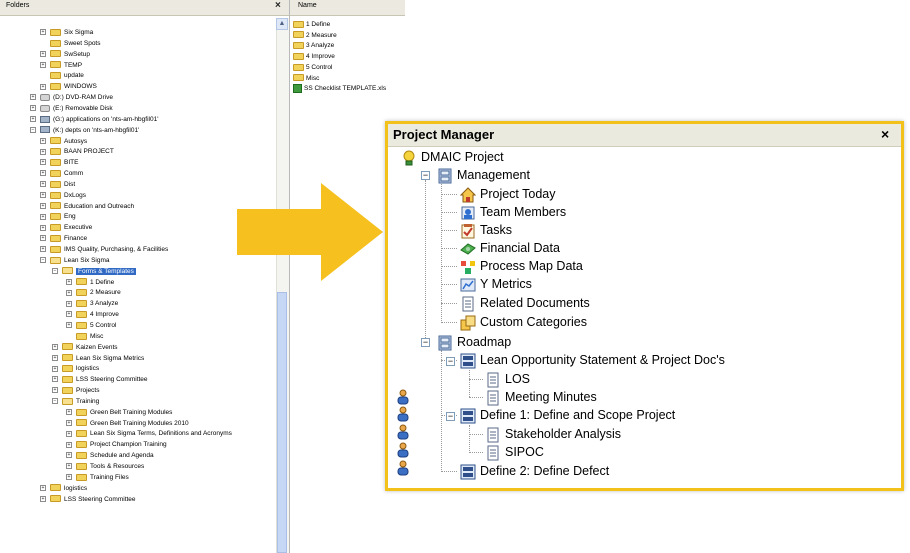 The image size is (910, 553). Describe the element at coordinates (315, 36) in the screenshot. I see `file-list-item: 2 Measure` at that location.